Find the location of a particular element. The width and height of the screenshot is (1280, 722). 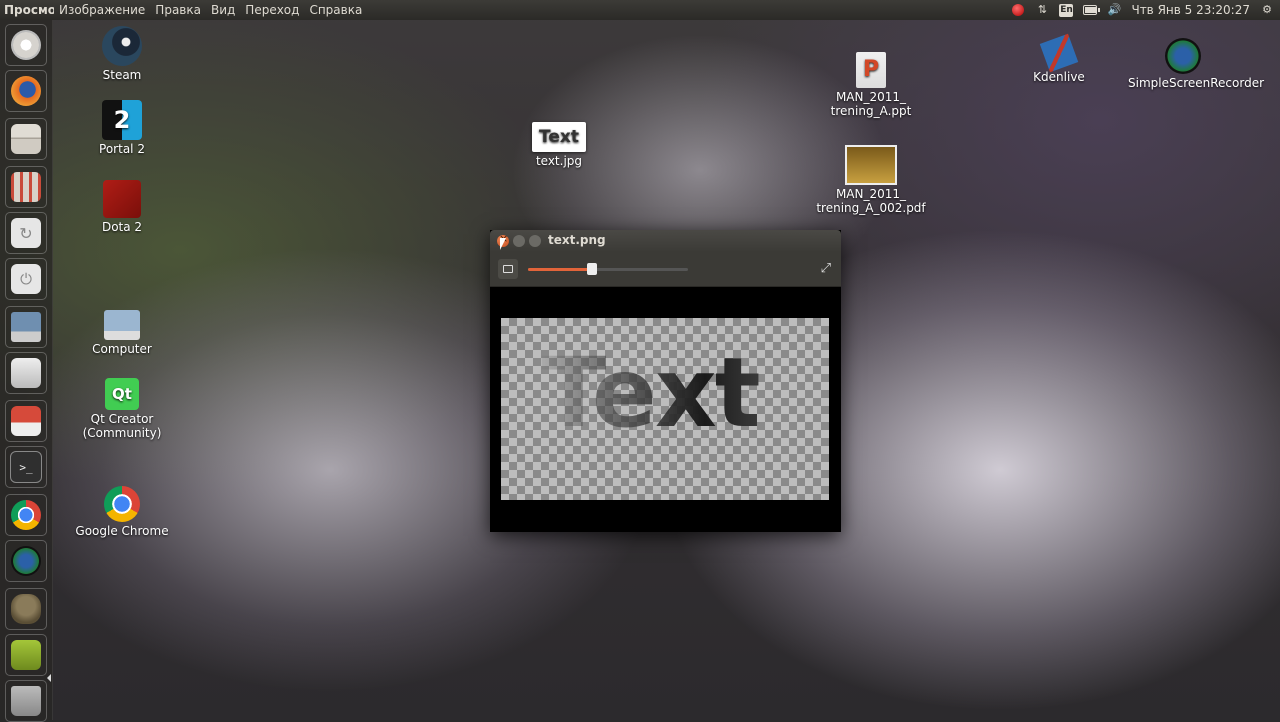

file-cabinet-icon is located at coordinates (26, 139).